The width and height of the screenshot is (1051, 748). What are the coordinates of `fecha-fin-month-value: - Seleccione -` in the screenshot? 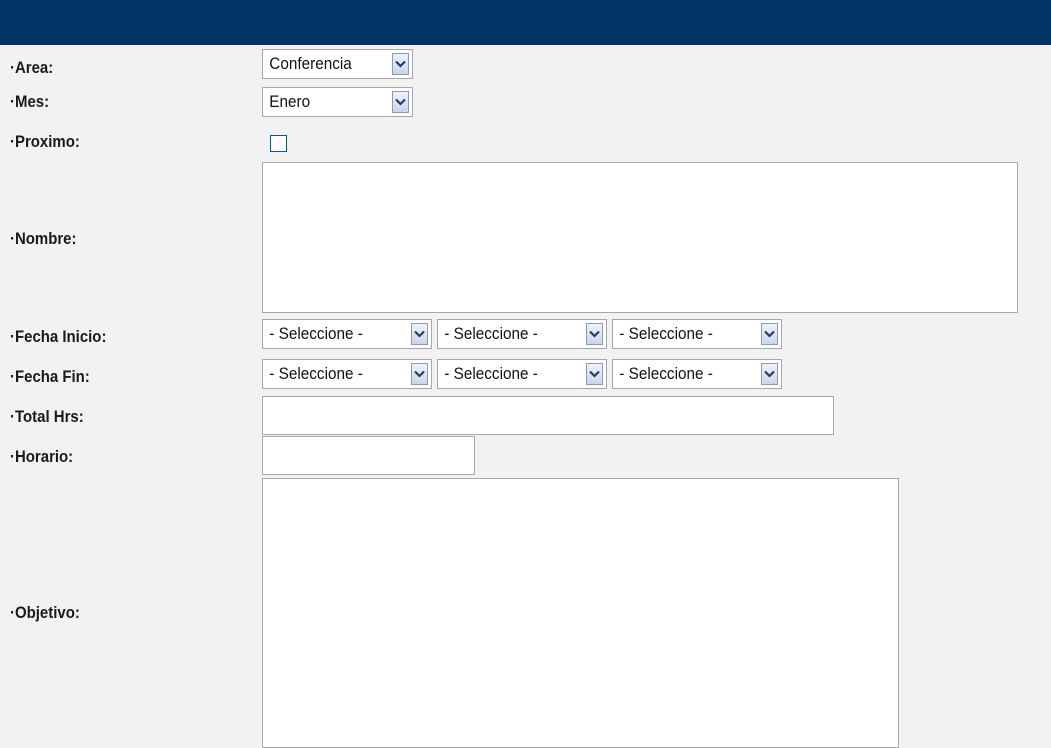 It's located at (491, 373).